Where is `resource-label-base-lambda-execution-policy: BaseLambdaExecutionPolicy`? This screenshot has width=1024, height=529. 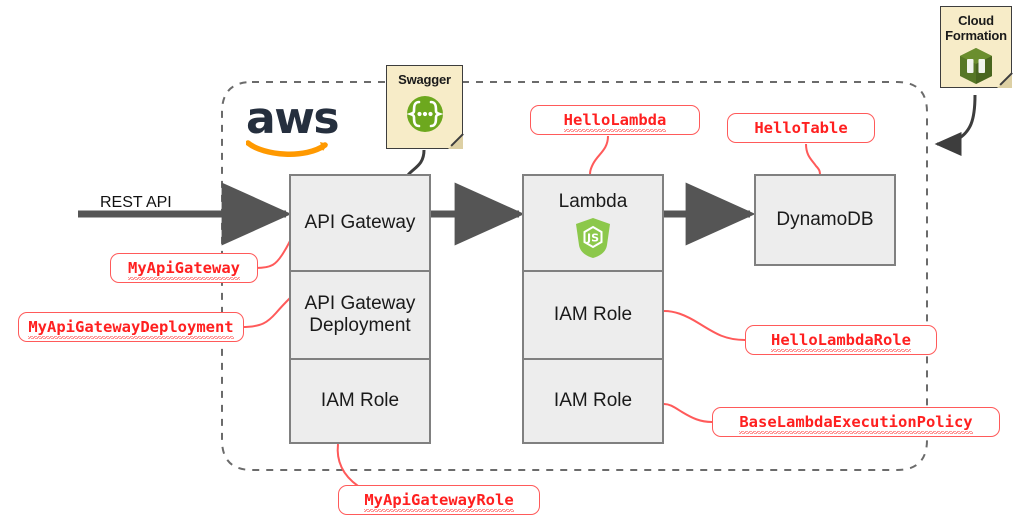 resource-label-base-lambda-execution-policy: BaseLambdaExecutionPolicy is located at coordinates (856, 422).